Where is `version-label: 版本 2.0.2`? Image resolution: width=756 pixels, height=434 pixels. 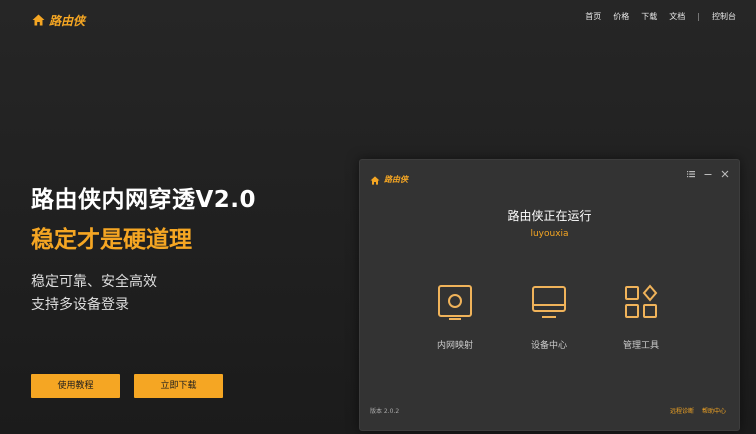 version-label: 版本 2.0.2 is located at coordinates (385, 411).